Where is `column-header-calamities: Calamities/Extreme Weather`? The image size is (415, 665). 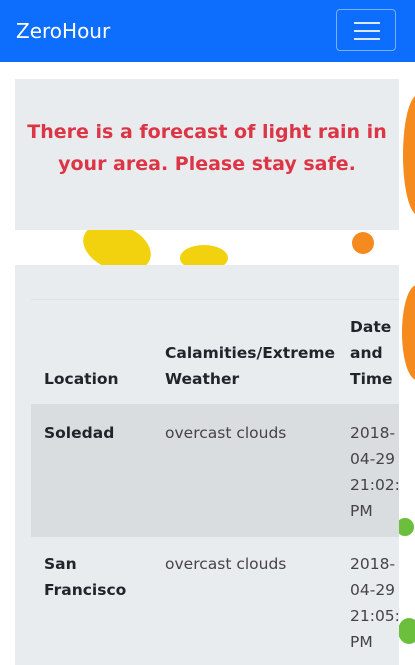 column-header-calamities: Calamities/Extreme Weather is located at coordinates (250, 366).